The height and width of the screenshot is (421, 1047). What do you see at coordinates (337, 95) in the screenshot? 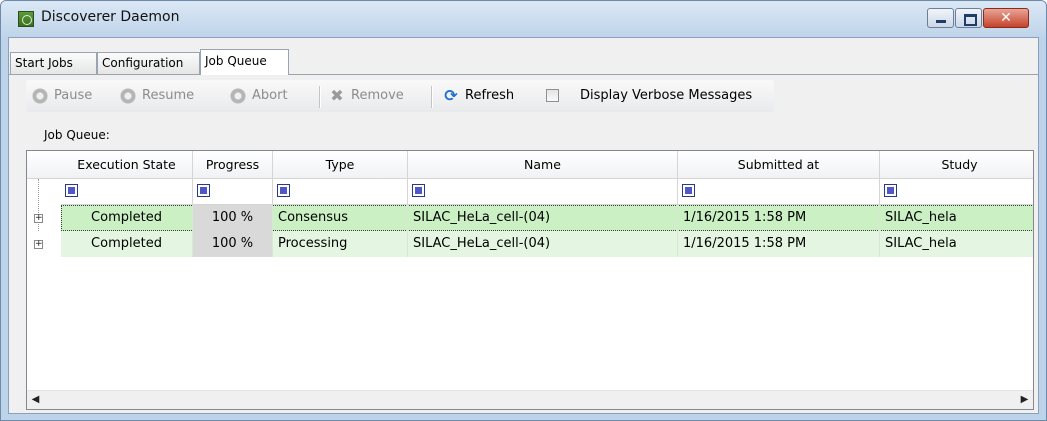
I see `x-icon: ✖` at bounding box center [337, 95].